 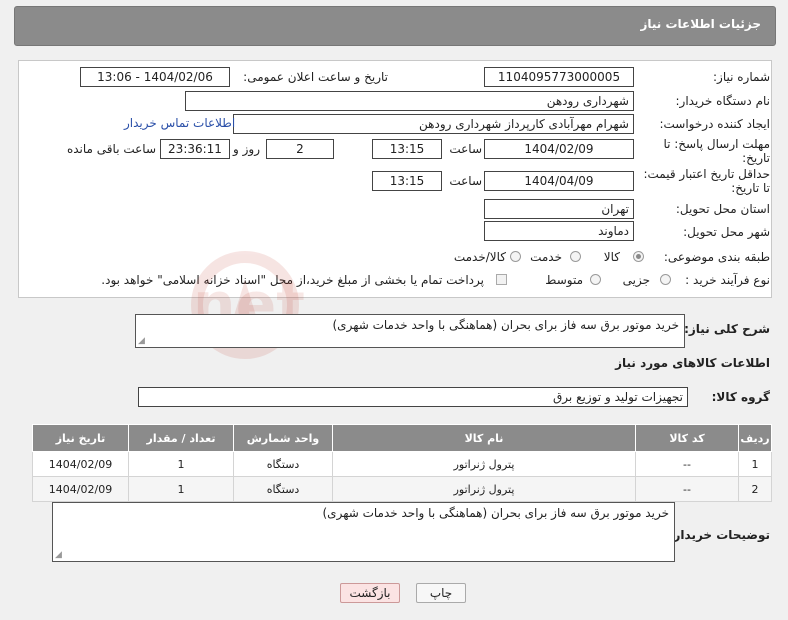 I want to click on col-date: تاریخ نیاز, so click(x=80, y=438).